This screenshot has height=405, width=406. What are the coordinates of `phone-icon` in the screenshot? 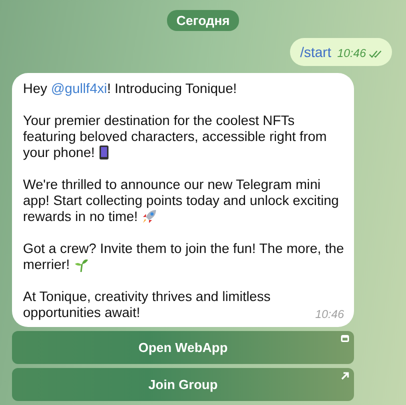 It's located at (103, 152).